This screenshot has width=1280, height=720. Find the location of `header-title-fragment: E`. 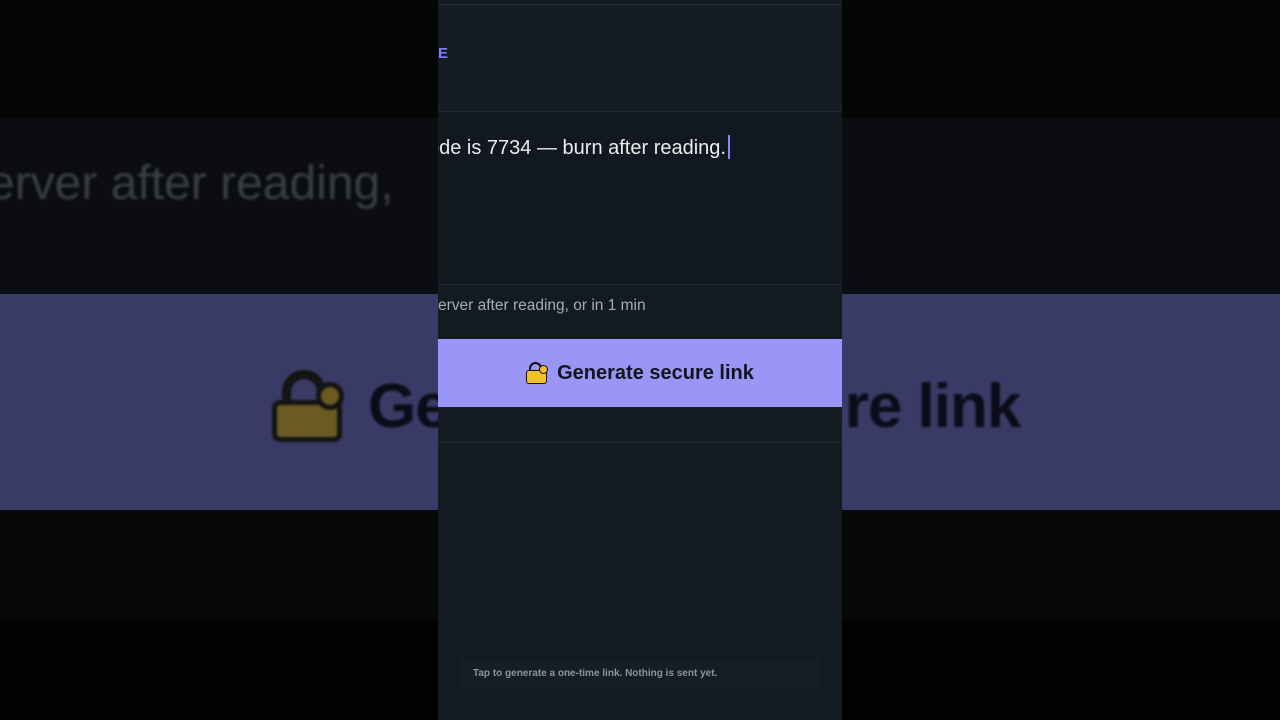

header-title-fragment: E is located at coordinates (444, 53).